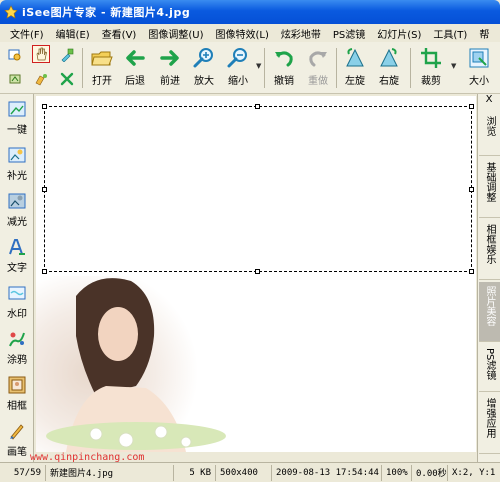 The height and width of the screenshot is (482, 500). Describe the element at coordinates (17, 109) in the screenshot. I see `one-click-icon` at that location.